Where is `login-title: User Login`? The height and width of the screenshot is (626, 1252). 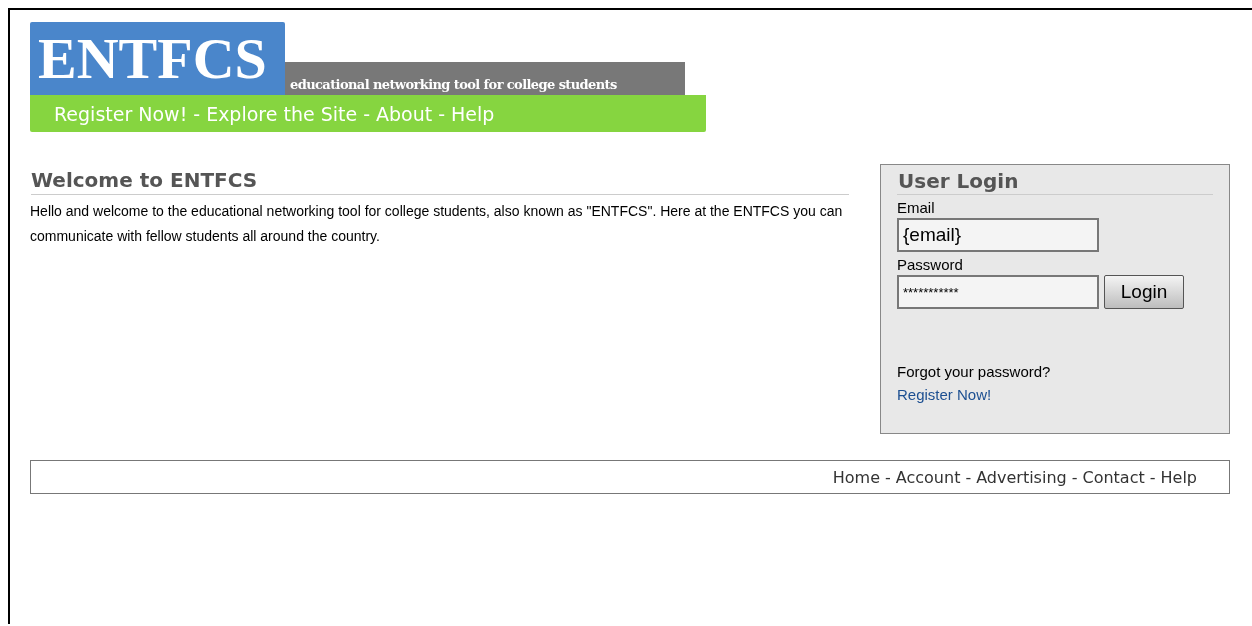 login-title: User Login is located at coordinates (1055, 182).